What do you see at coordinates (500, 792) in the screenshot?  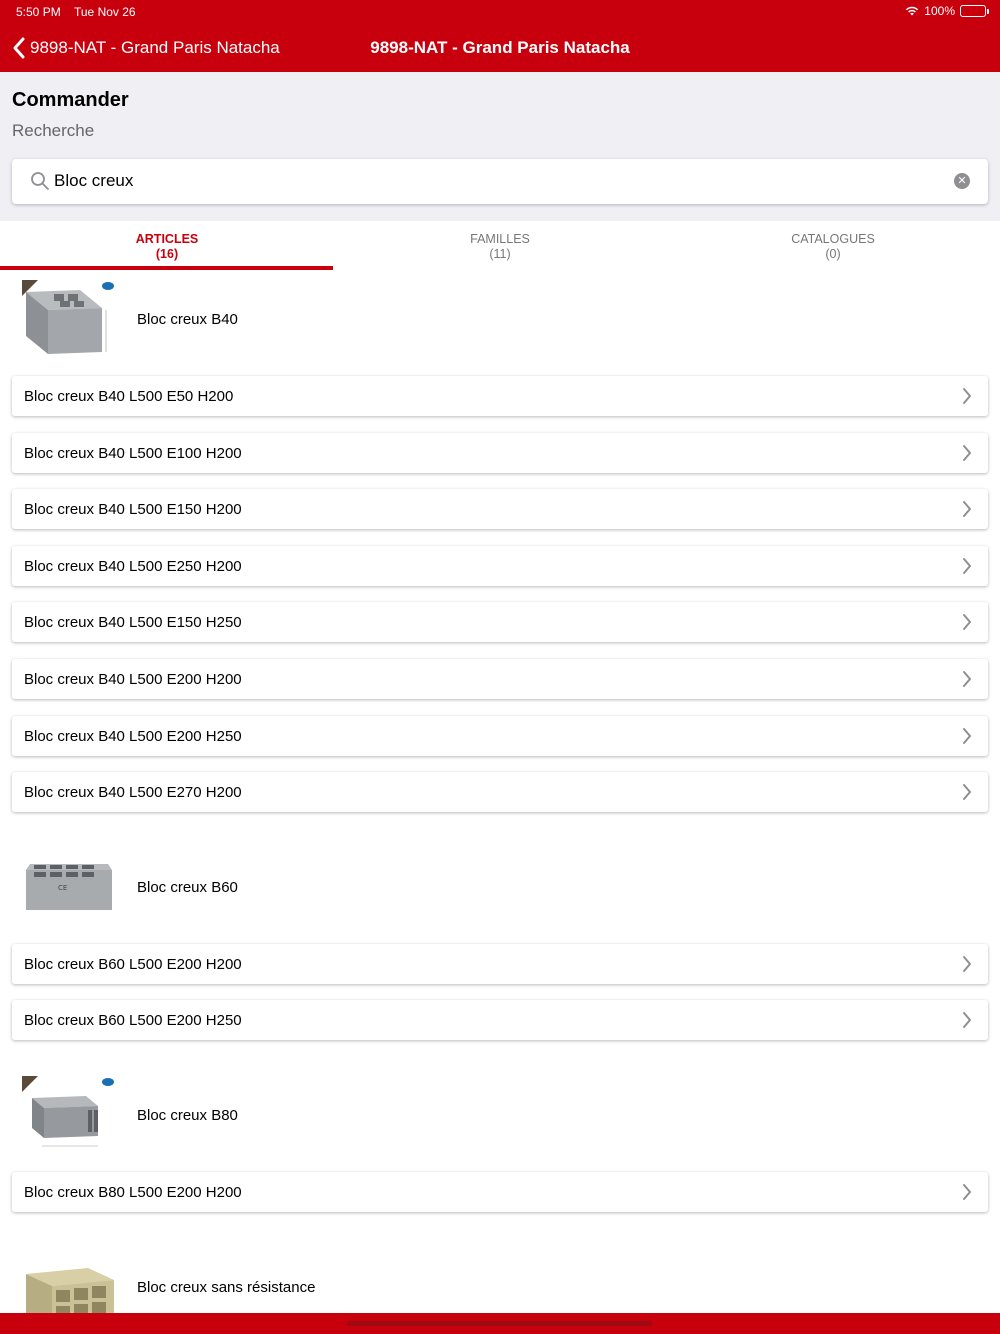 I see `list-item: Bloc creux B40 L500 E270 H200` at bounding box center [500, 792].